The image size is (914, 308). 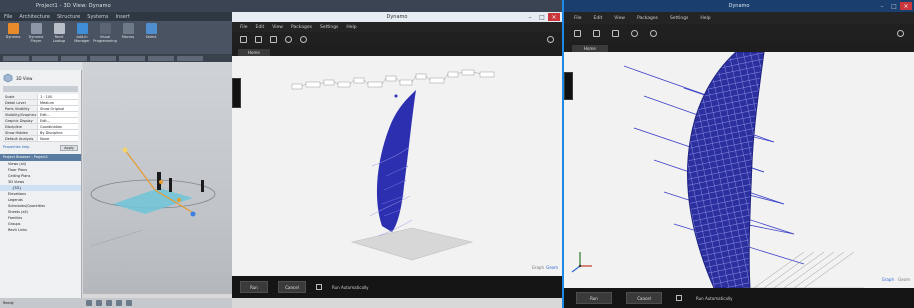 What do you see at coordinates (59, 28) in the screenshot?
I see `lookup-icon` at bounding box center [59, 28].